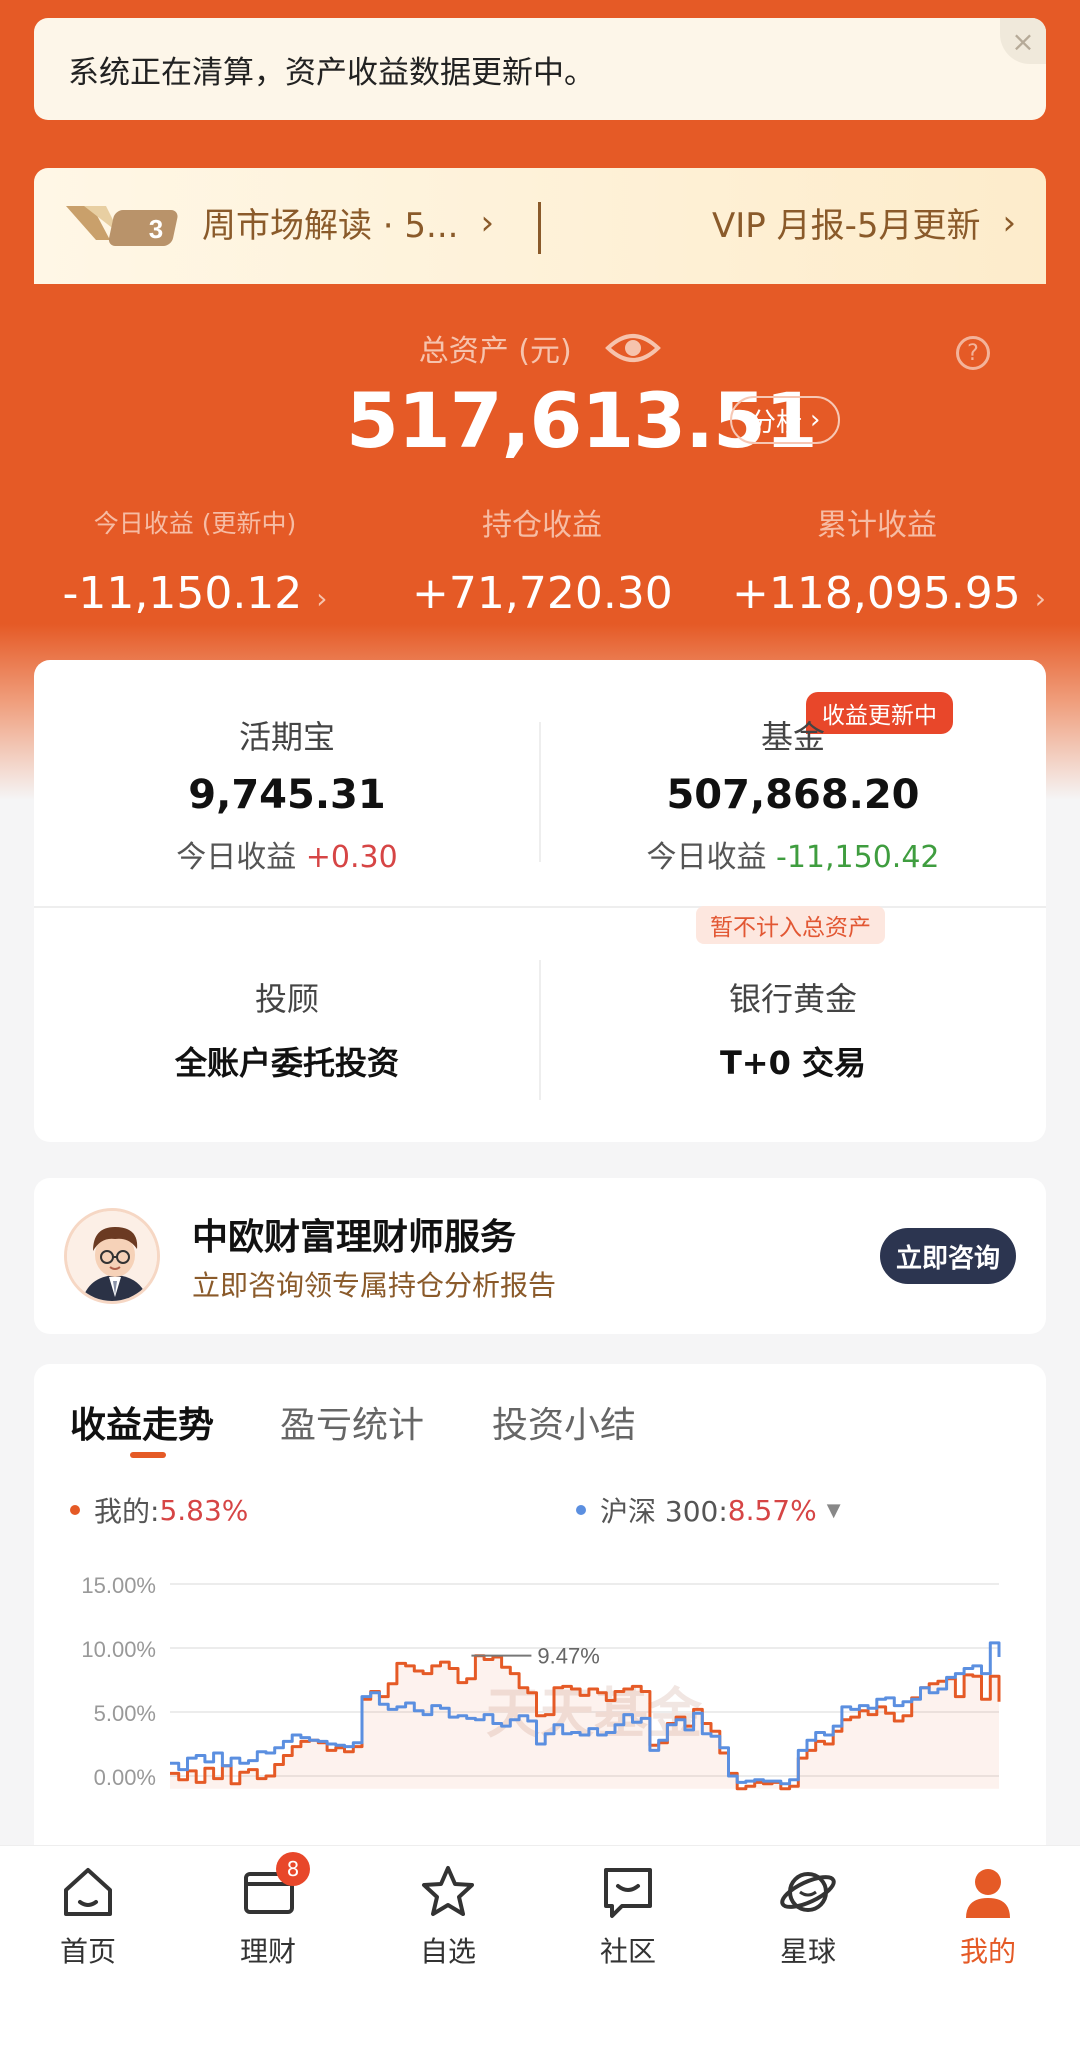 The height and width of the screenshot is (2045, 1080). I want to click on advisor-desc: 全账户委托投资, so click(286, 1063).